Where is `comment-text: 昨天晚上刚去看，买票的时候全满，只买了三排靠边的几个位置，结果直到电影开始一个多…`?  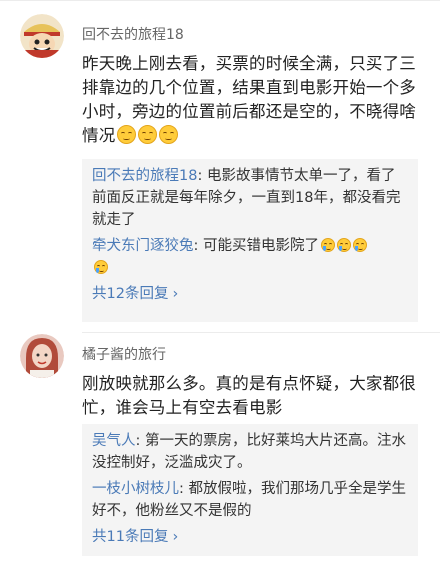 comment-text: 昨天晚上刚去看，买票的时候全满，只买了三排靠边的几个位置，结果直到电影开始一个多… is located at coordinates (250, 100).